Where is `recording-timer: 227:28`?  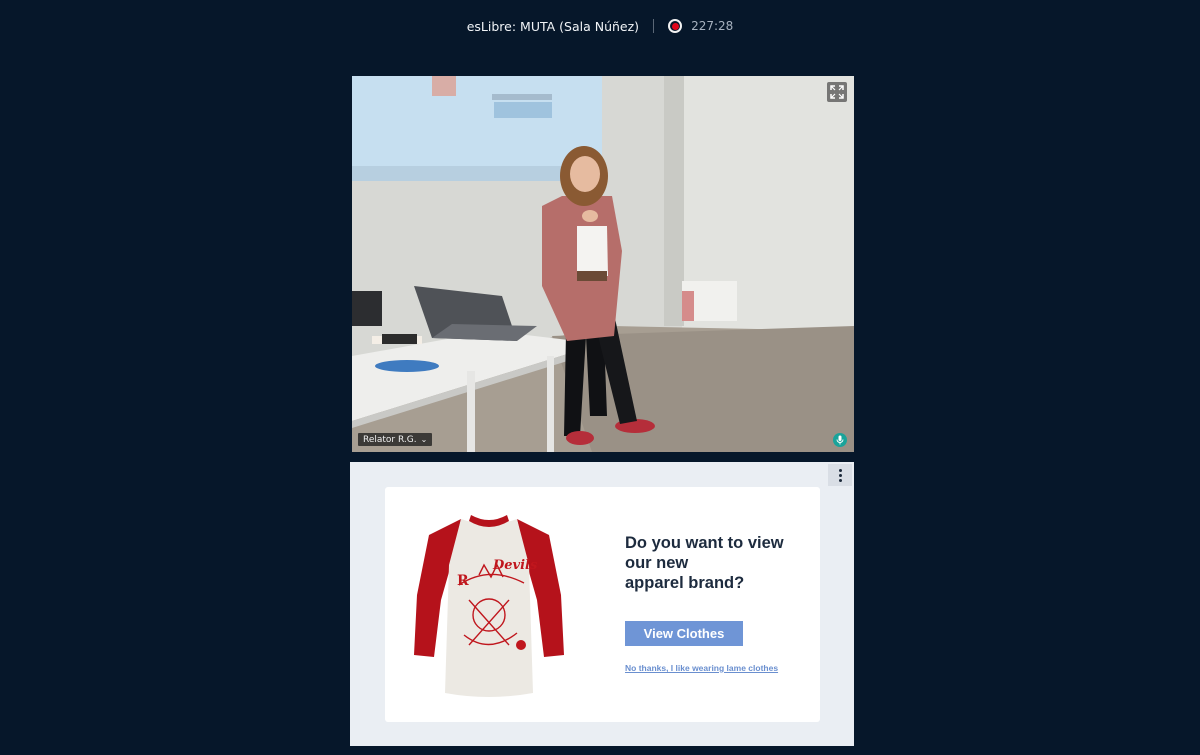 recording-timer: 227:28 is located at coordinates (712, 26).